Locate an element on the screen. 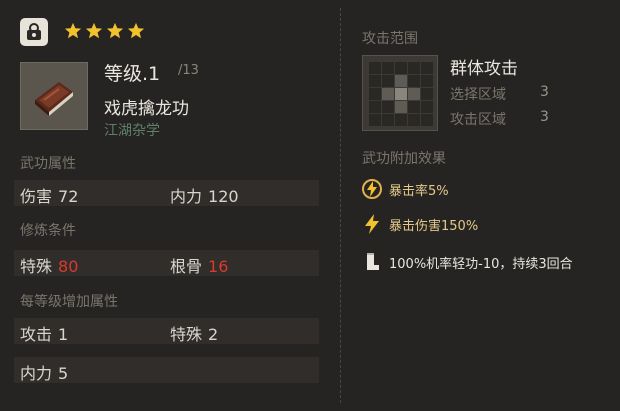 The width and height of the screenshot is (620, 411). panel-divider is located at coordinates (340, 205).